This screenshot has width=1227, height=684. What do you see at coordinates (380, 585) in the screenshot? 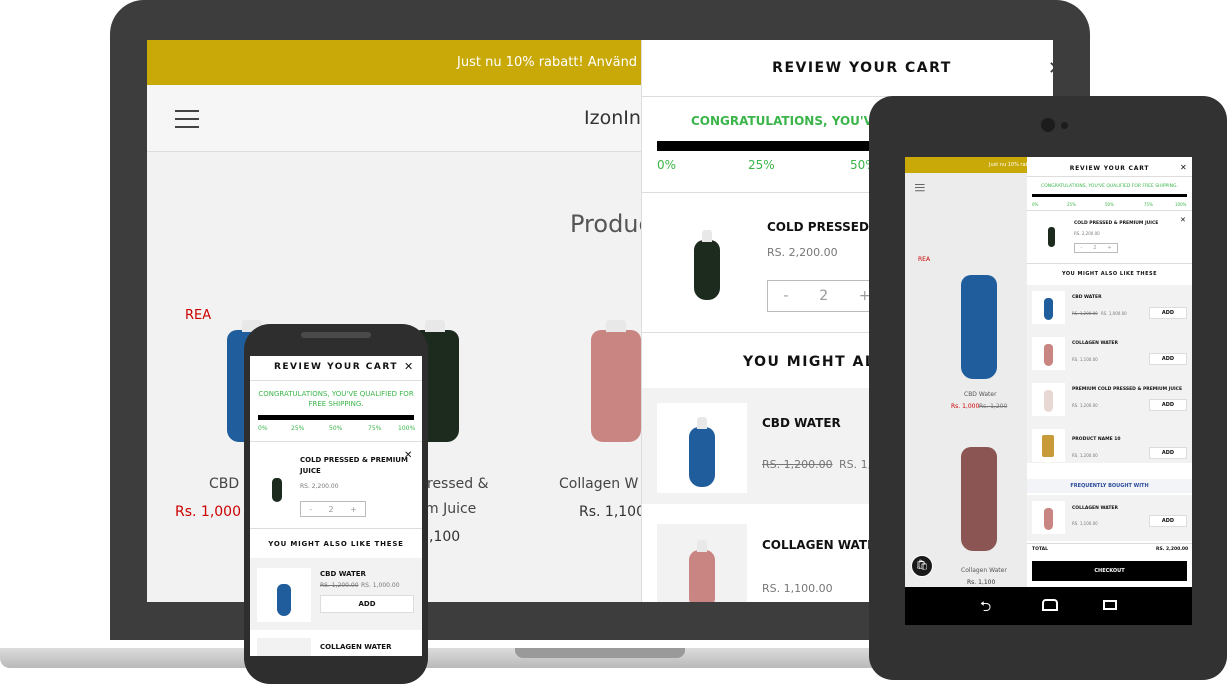
I see `upsell-price: RS. 1,000.00` at bounding box center [380, 585].